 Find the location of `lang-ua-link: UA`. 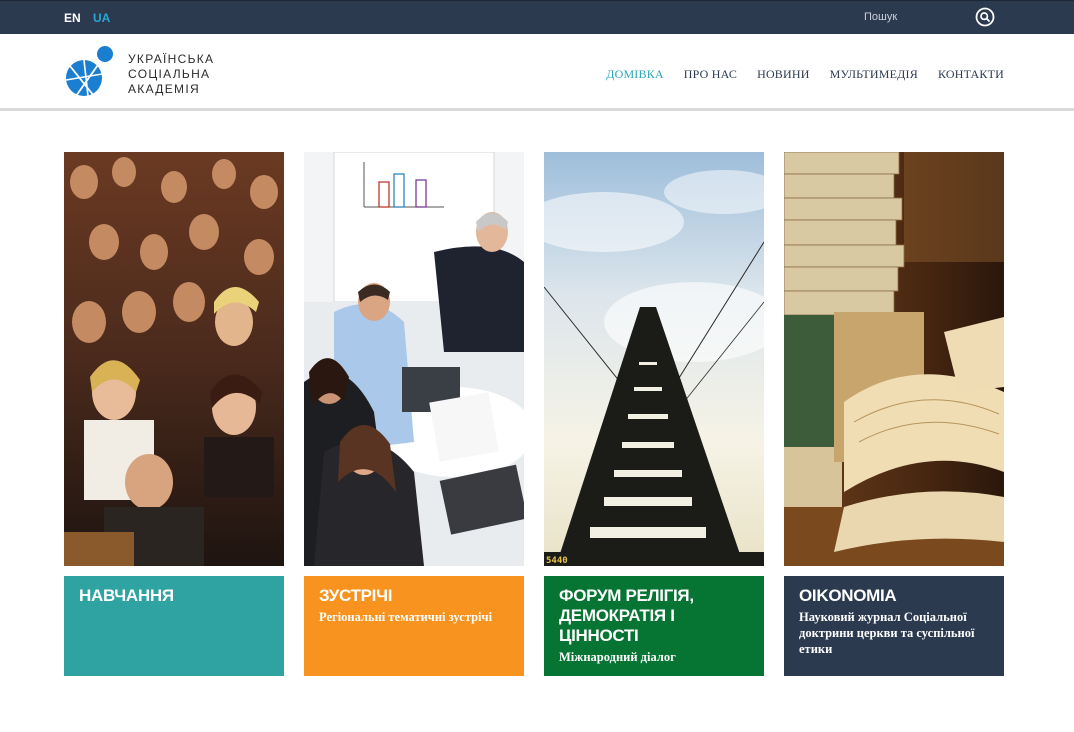

lang-ua-link: UA is located at coordinates (101, 18).